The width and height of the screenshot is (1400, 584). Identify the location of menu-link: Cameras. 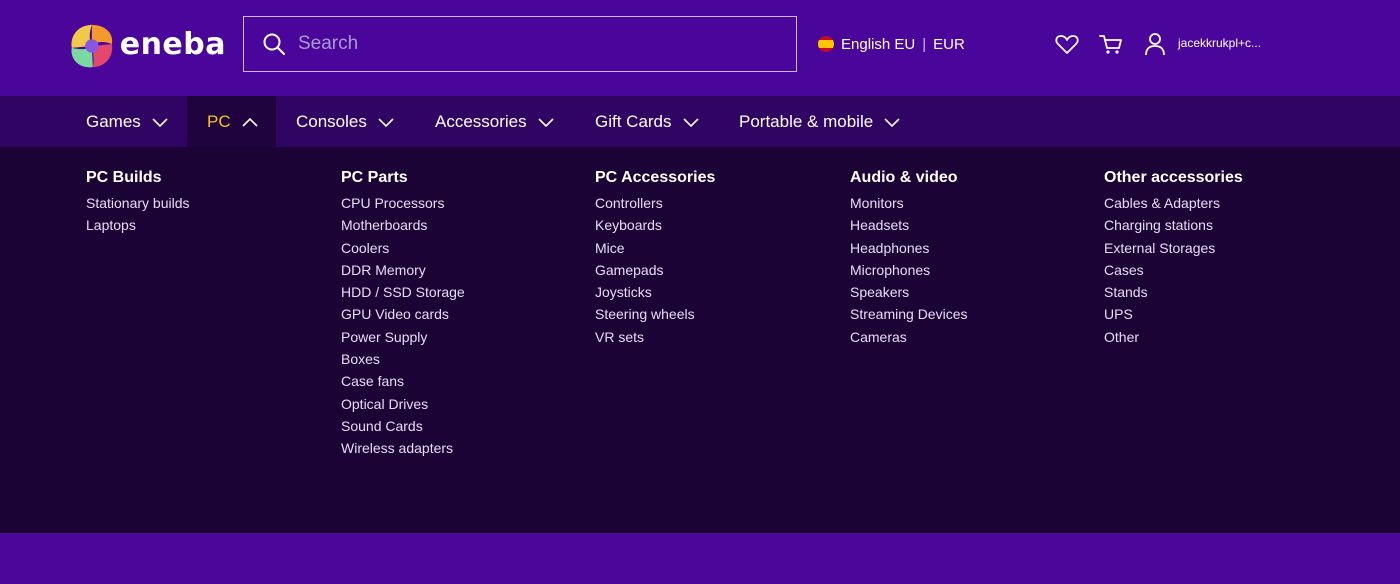
(909, 337).